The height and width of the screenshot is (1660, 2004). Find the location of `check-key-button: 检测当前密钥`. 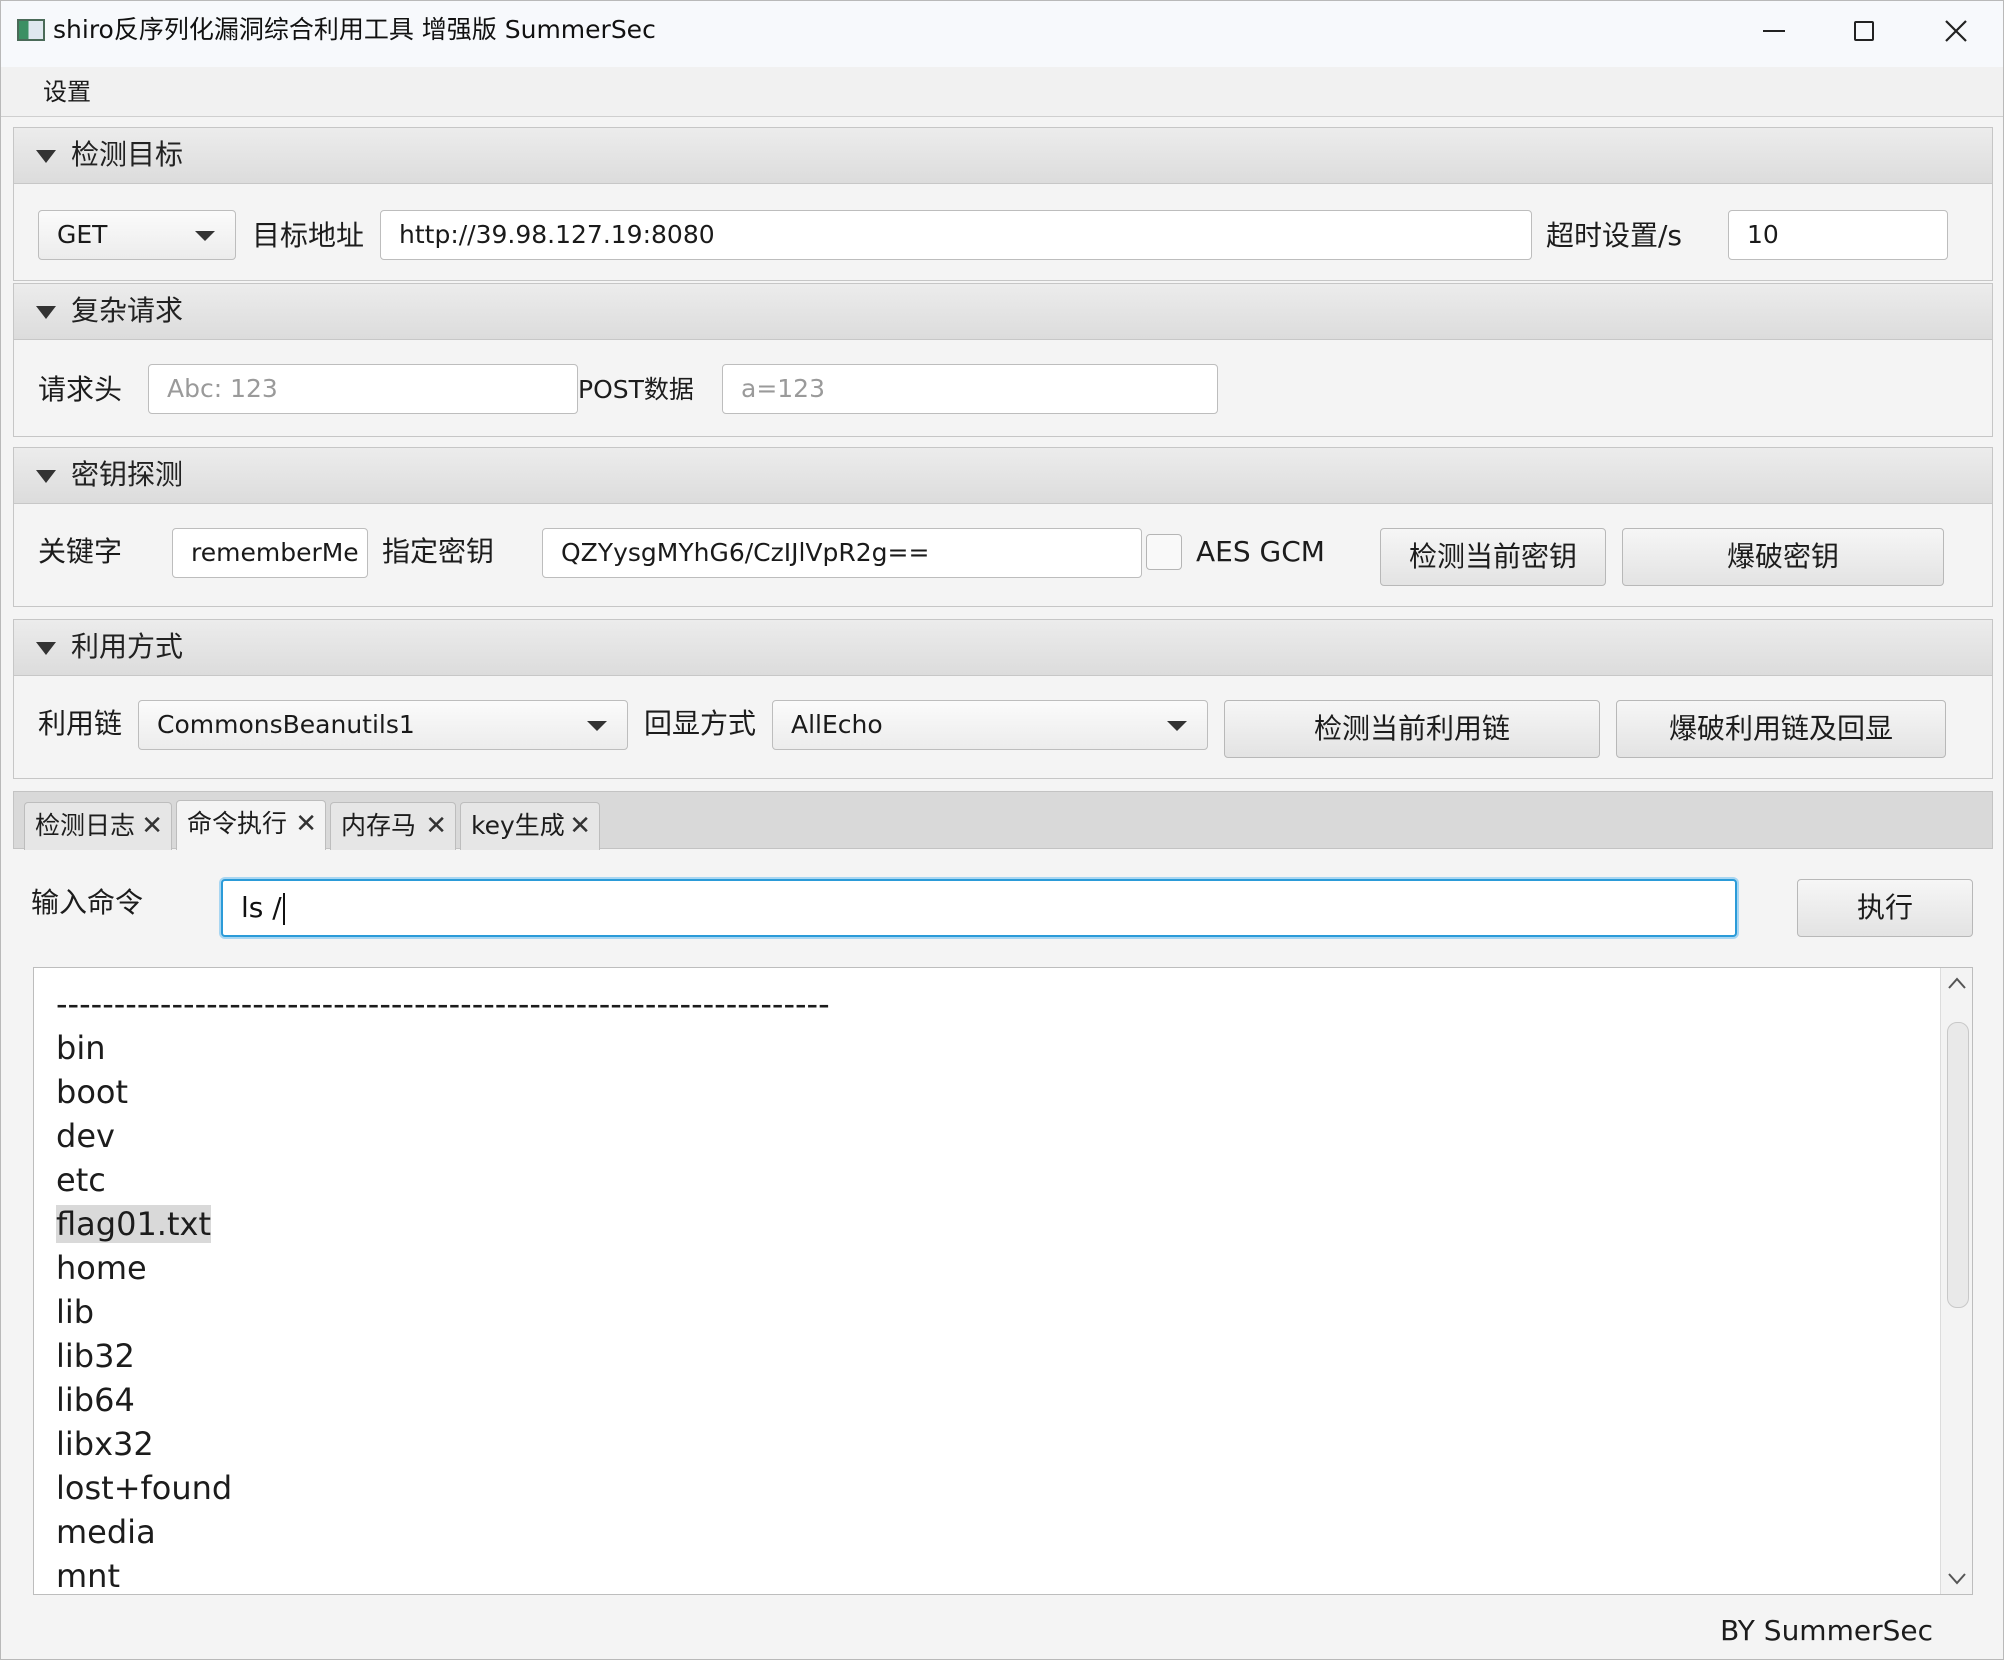

check-key-button: 检测当前密钥 is located at coordinates (1493, 557).